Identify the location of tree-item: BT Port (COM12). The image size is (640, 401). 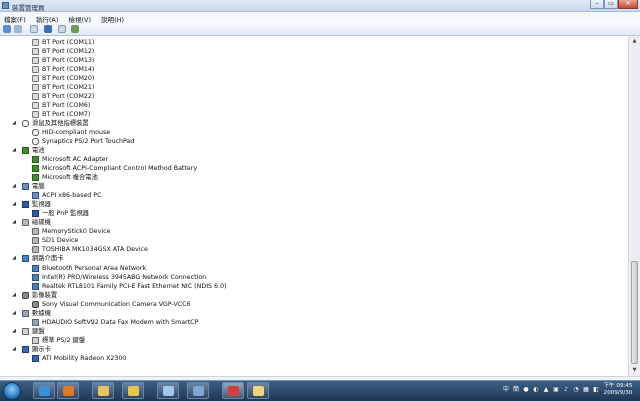
(63, 51).